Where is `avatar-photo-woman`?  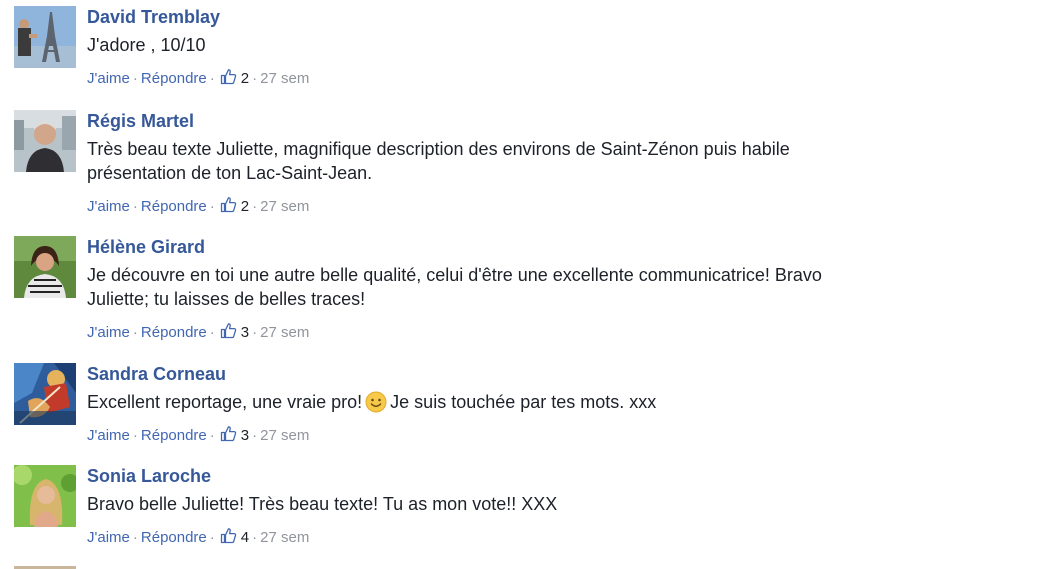 avatar-photo-woman is located at coordinates (45, 267).